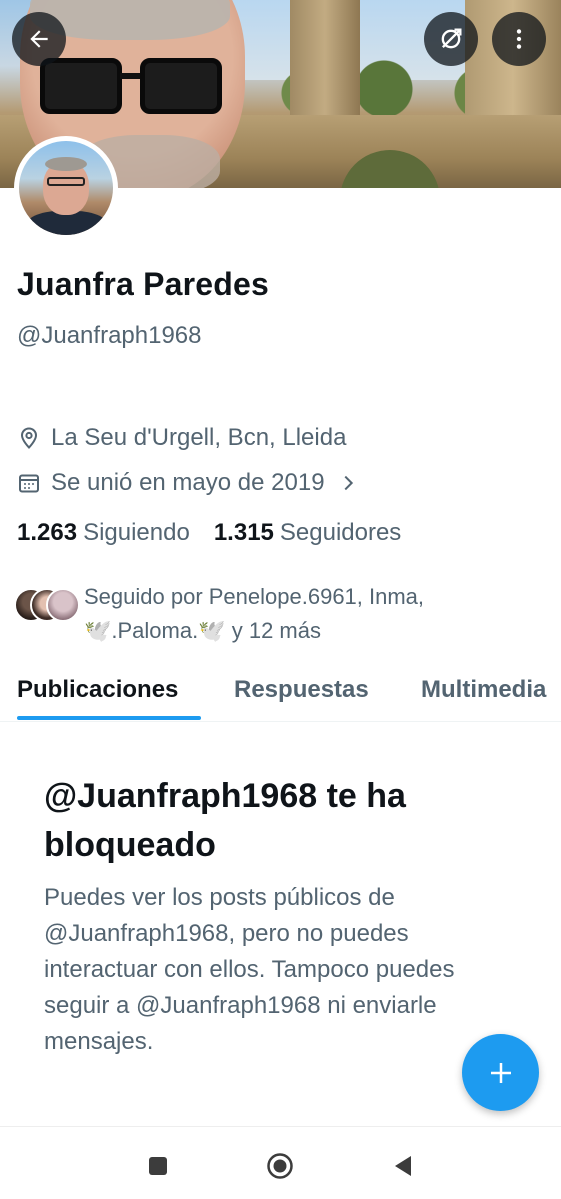 The height and width of the screenshot is (1199, 561). I want to click on joined-text: Se unió en mayo de 2019, so click(188, 482).